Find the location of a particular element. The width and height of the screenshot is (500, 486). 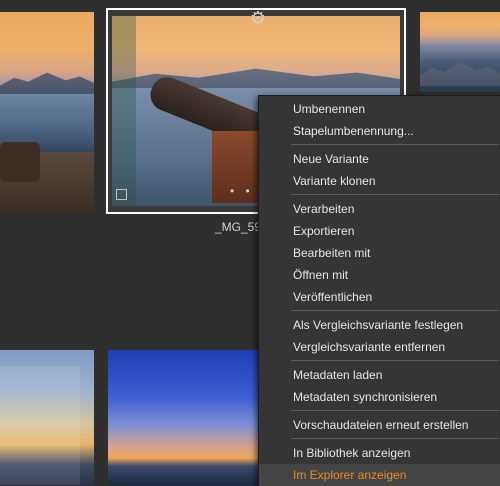

menu-item-metadaten-synchronisieren: Metadaten synchronisieren is located at coordinates (379, 397).